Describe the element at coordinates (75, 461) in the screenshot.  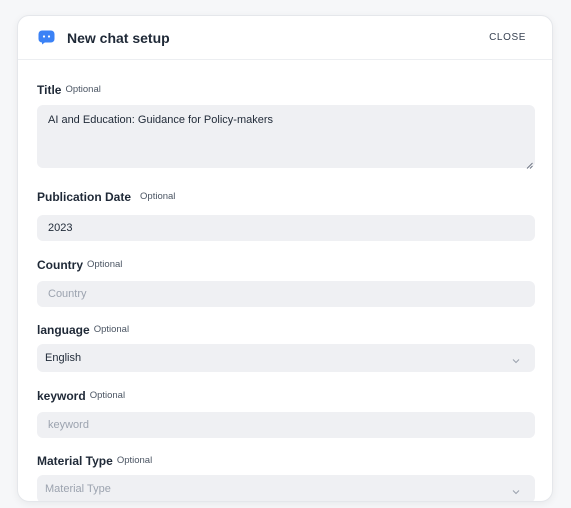
I see `material-type-label: Material Type` at that location.